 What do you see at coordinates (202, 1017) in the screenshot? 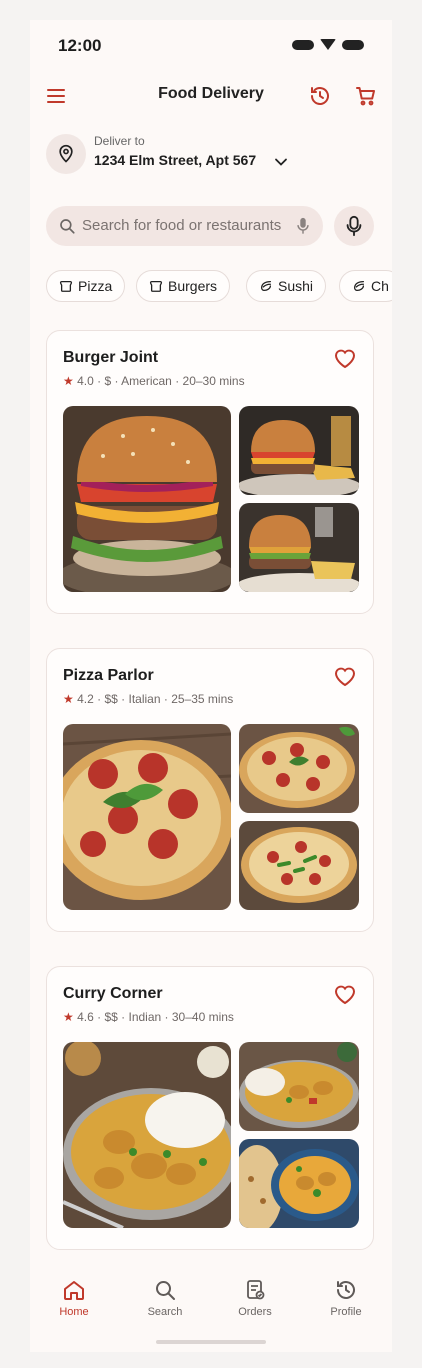
I see `delivery-time: 30–40 mins` at bounding box center [202, 1017].